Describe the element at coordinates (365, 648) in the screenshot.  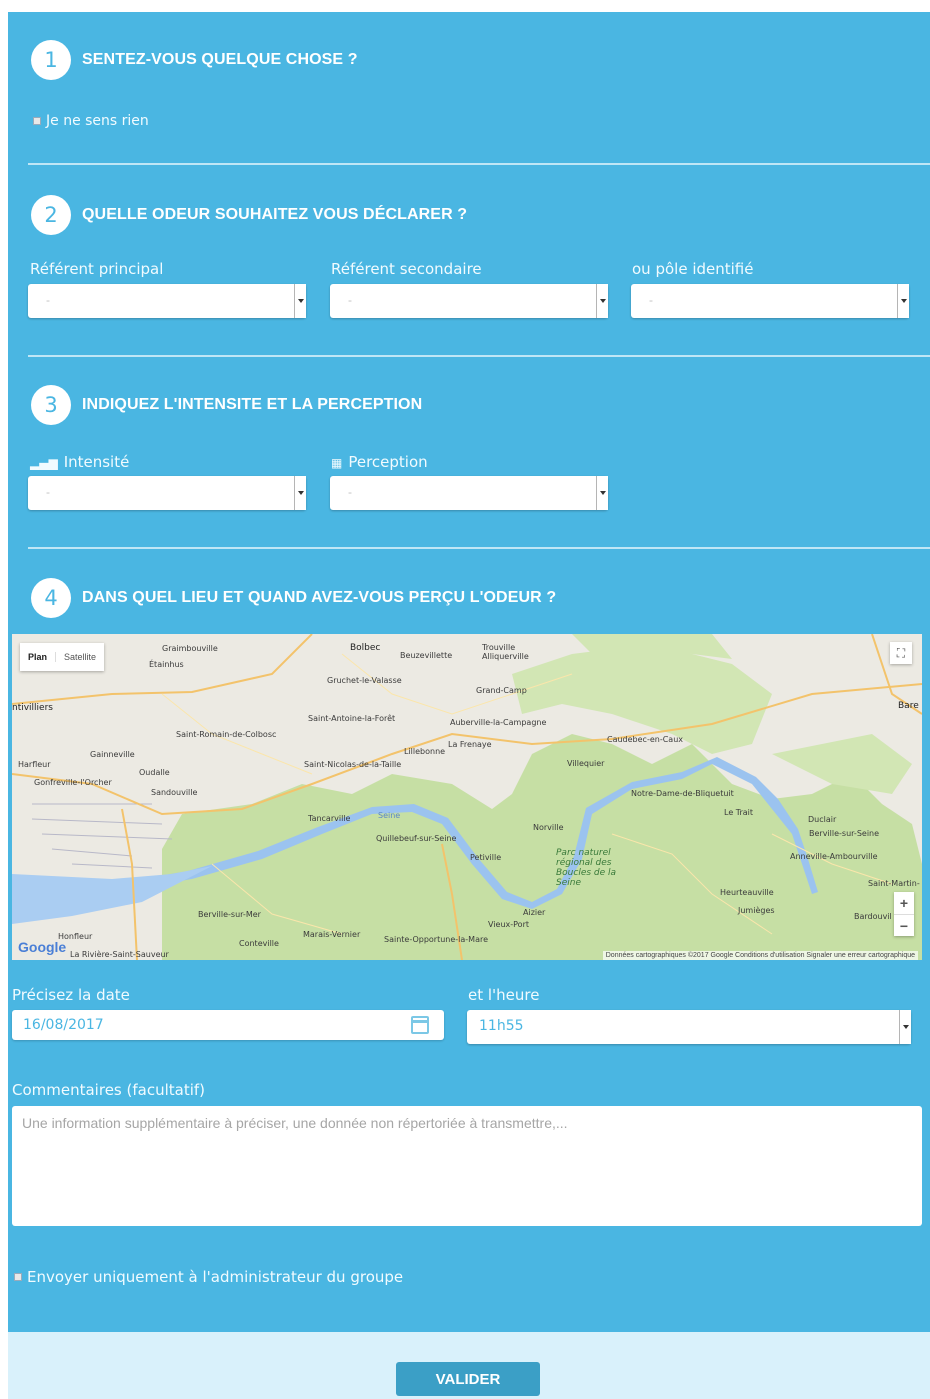
I see `map-label: Bolbec` at that location.